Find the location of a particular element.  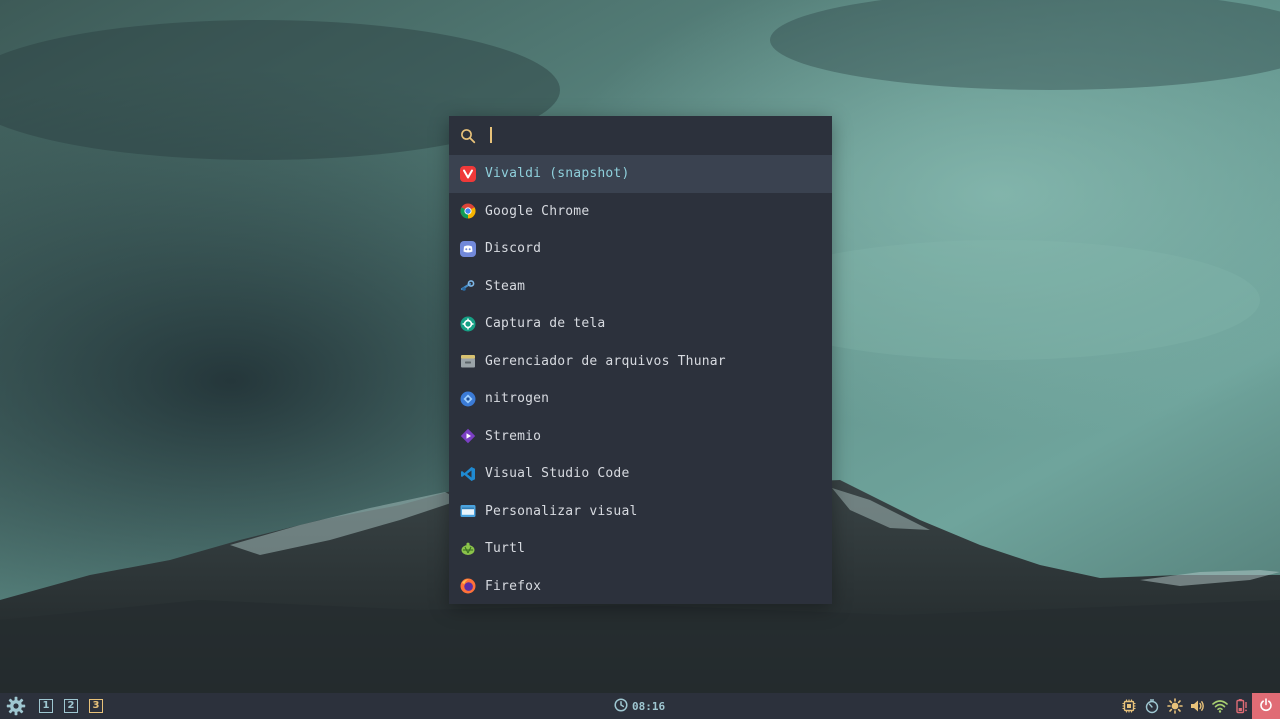

file-manager-icon is located at coordinates (467, 361).